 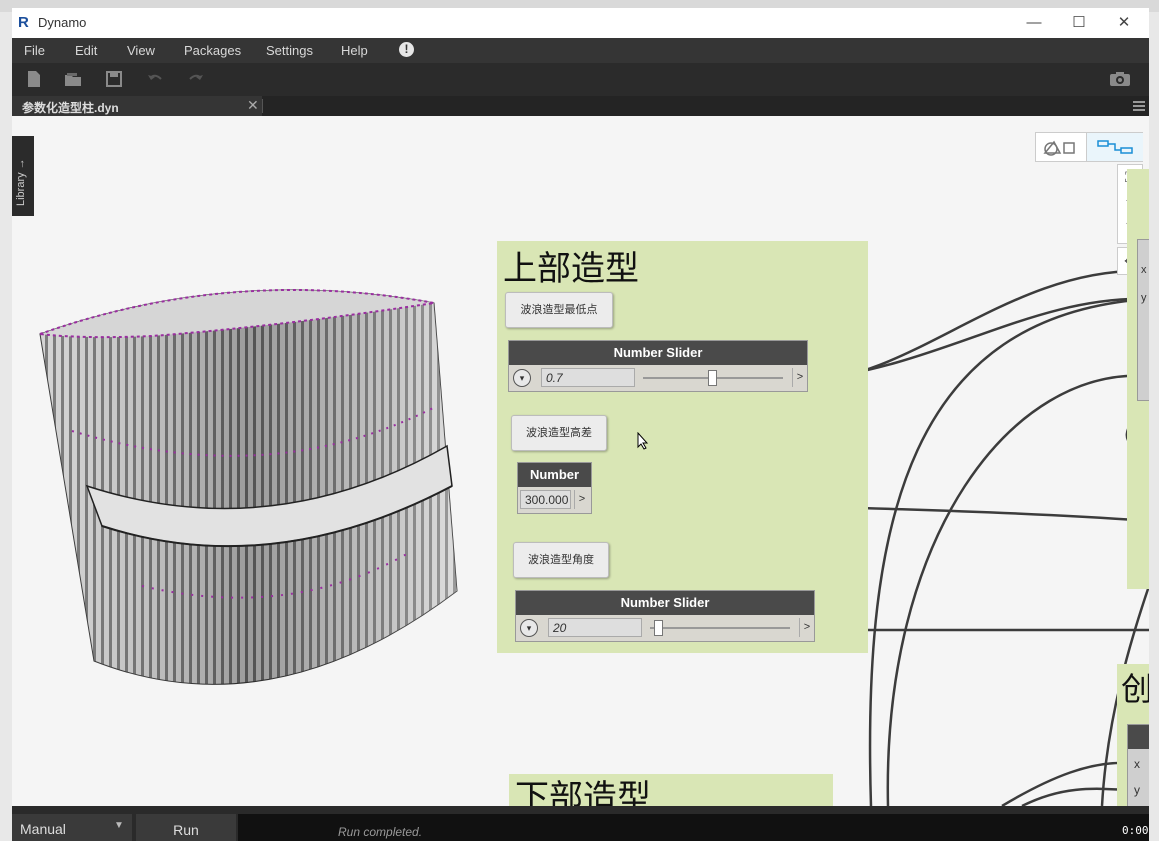 I want to click on dropdown-caret-icon: ▼, so click(x=119, y=825).